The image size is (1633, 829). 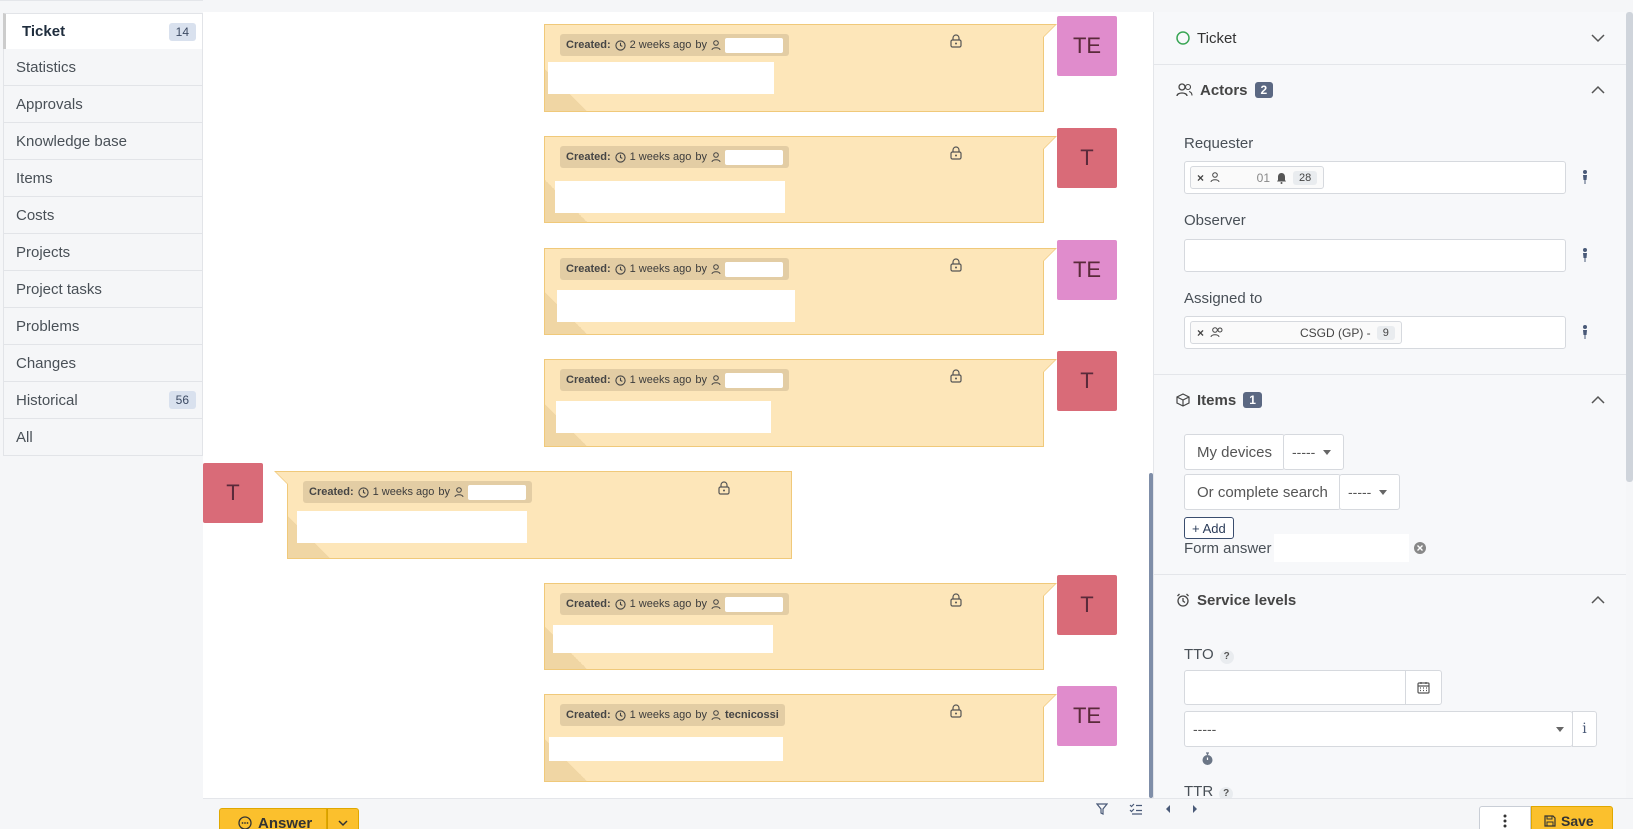 I want to click on filter-icon, so click(x=1102, y=809).